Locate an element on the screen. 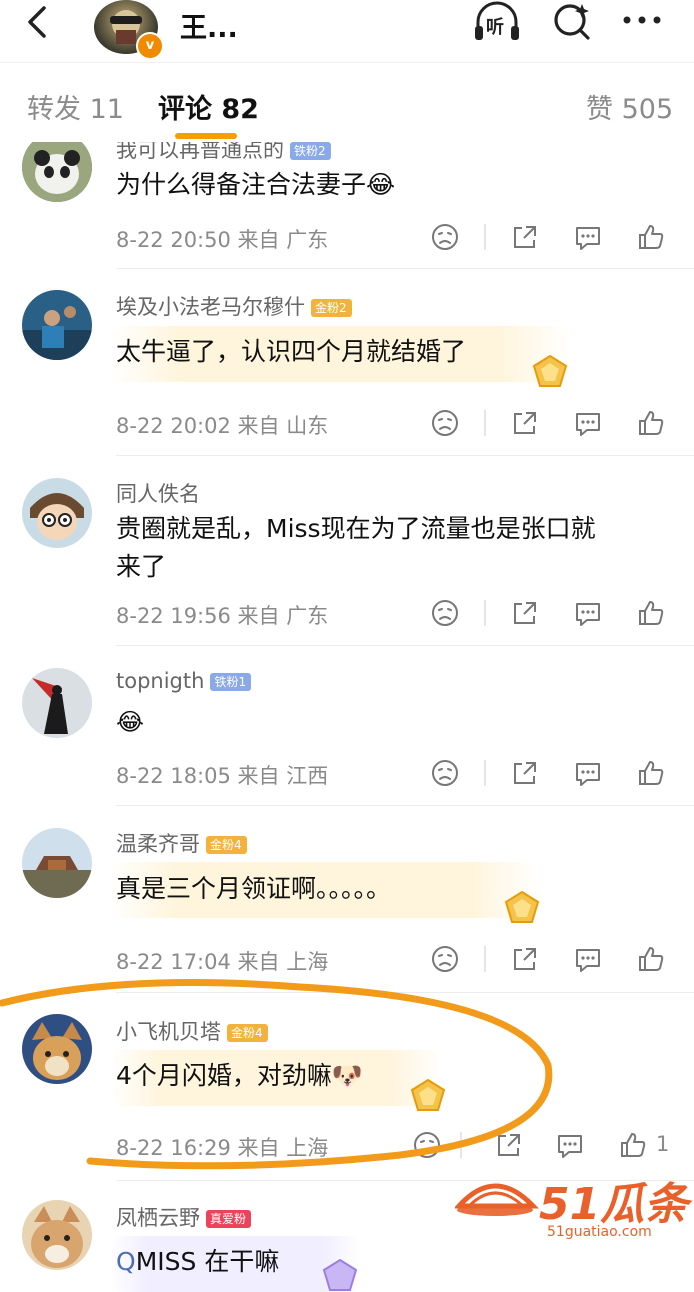 The height and width of the screenshot is (1292, 694). watermark-url: 51guatiao.com is located at coordinates (599, 1232).